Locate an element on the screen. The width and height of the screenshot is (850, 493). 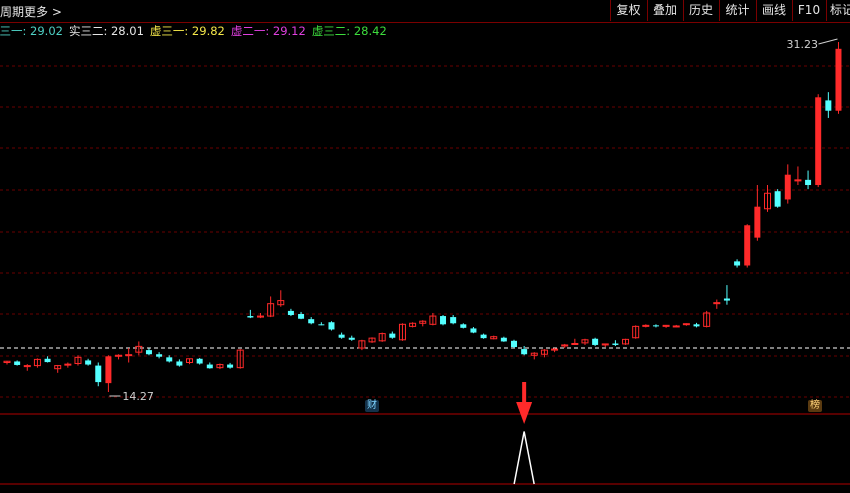
finance-badge: 财 is located at coordinates (372, 406).